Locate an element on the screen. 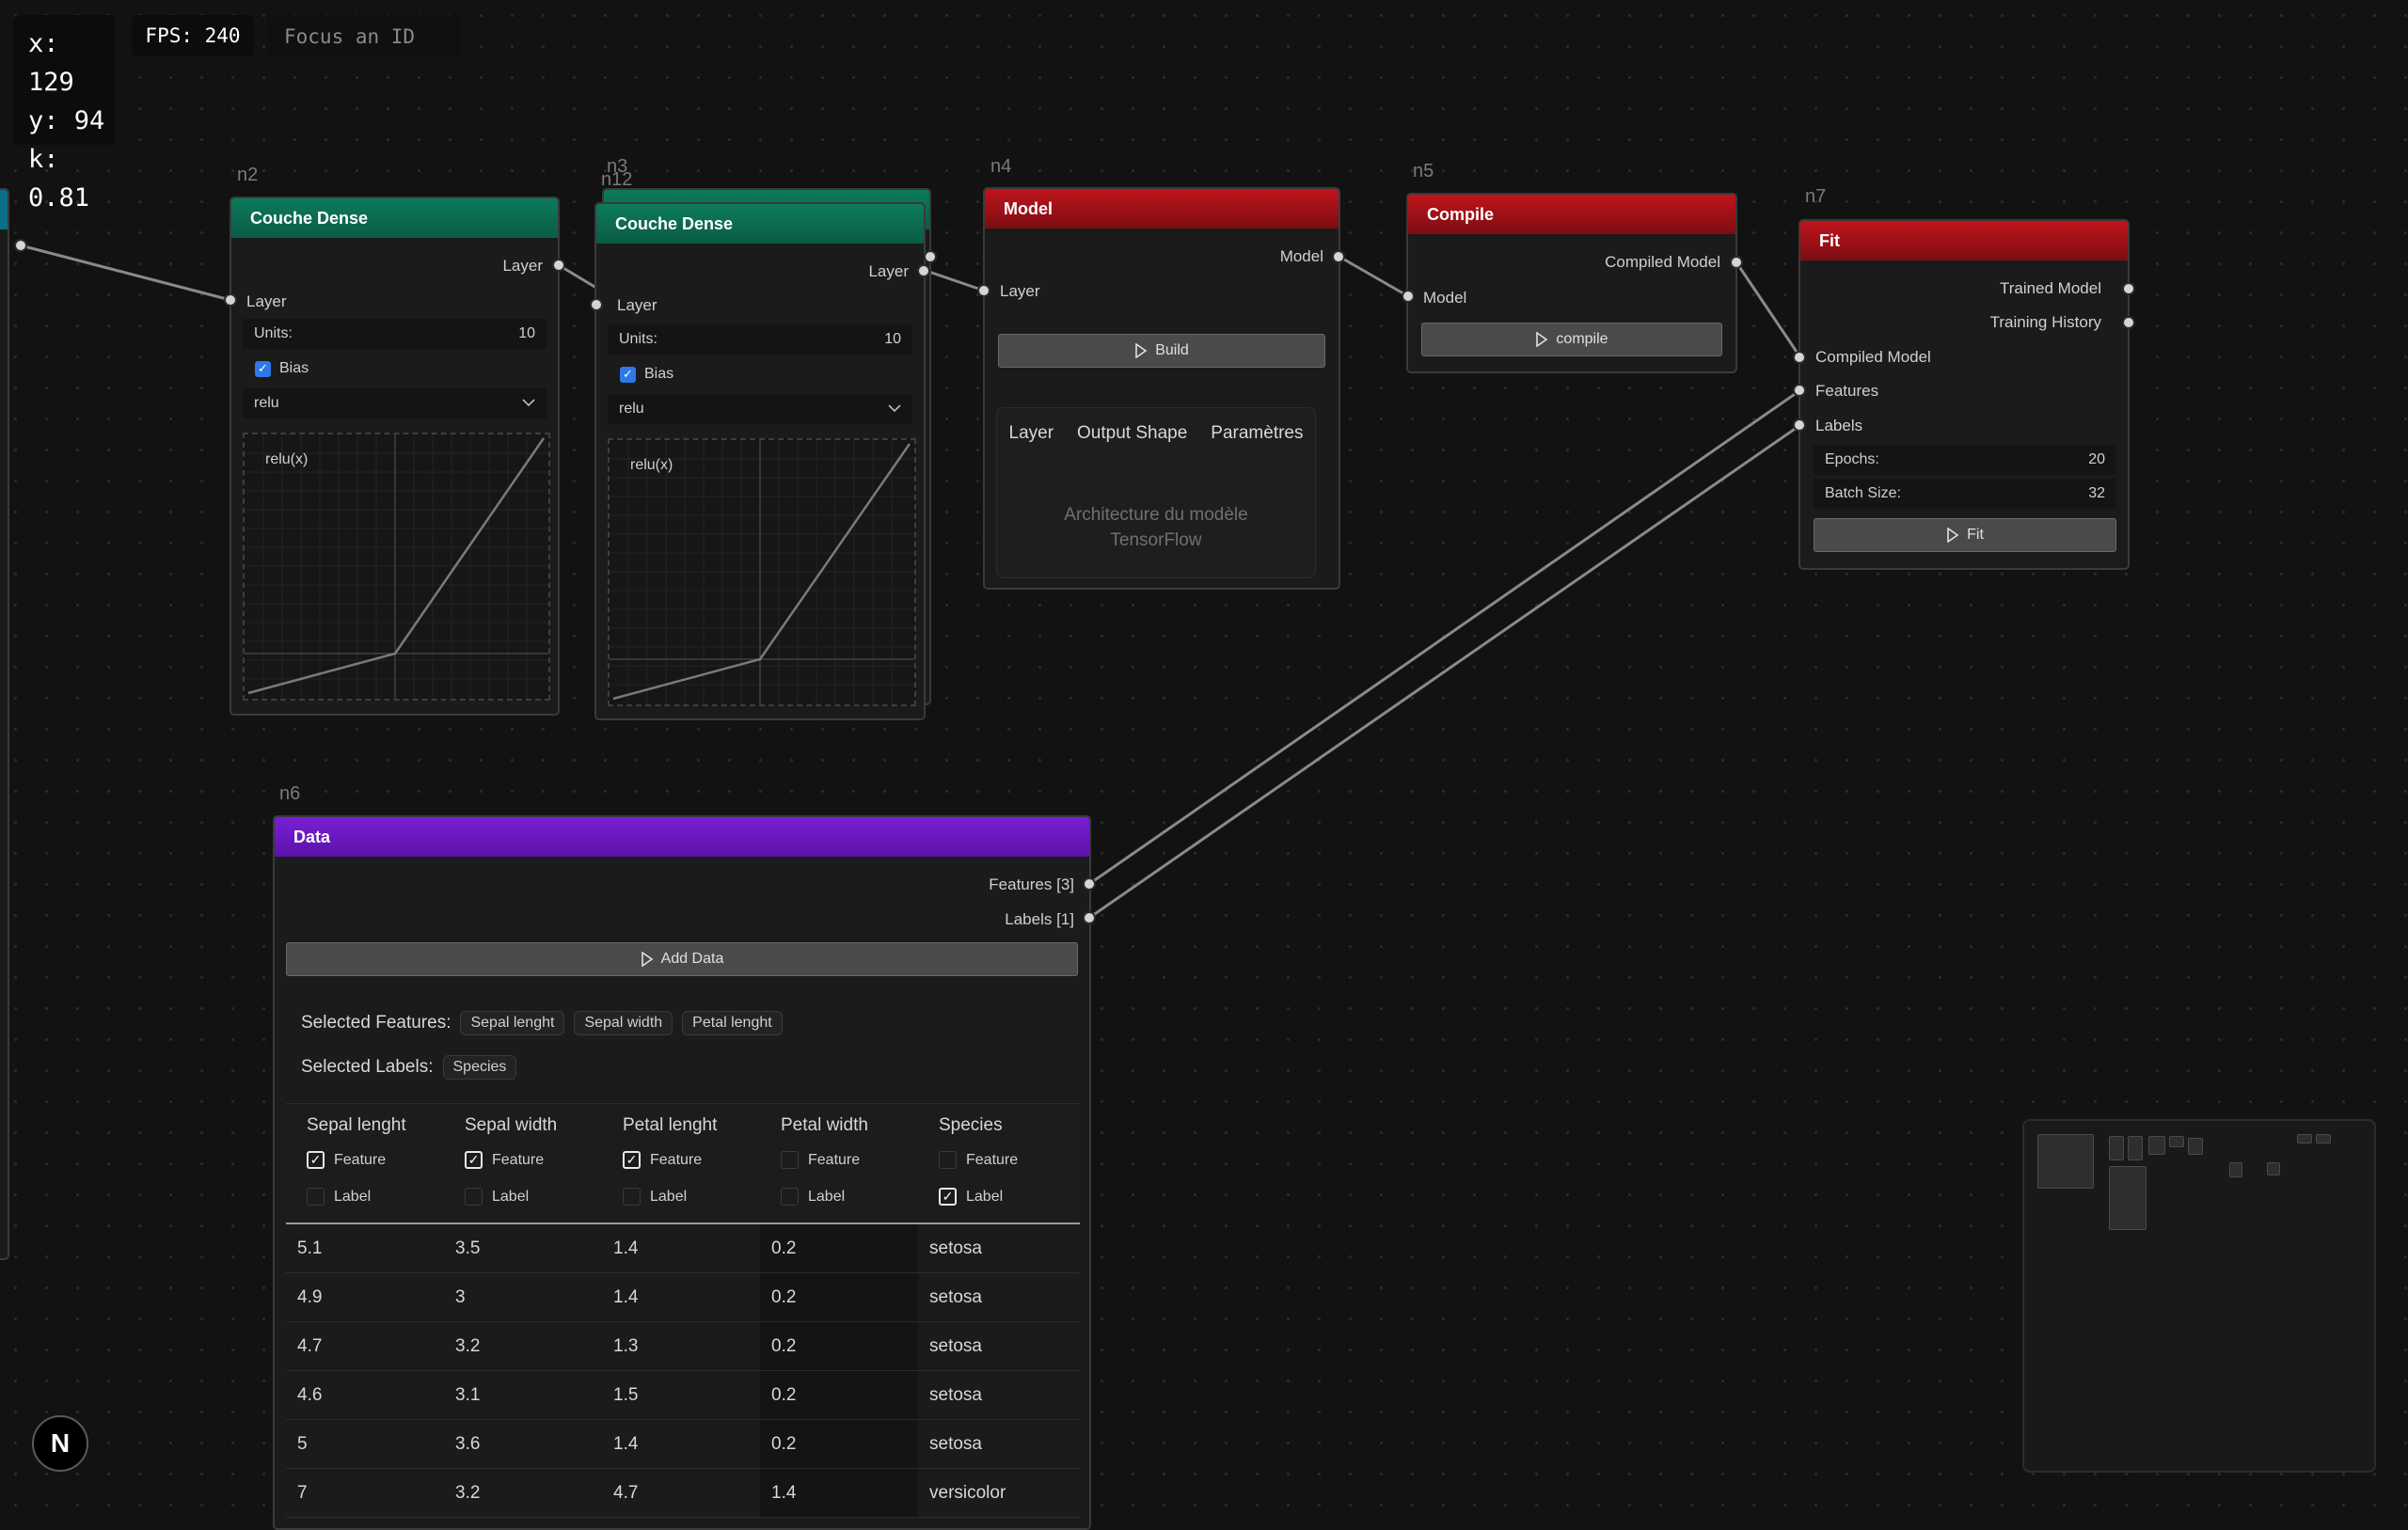 The width and height of the screenshot is (2408, 1530). node-n1-output-handle is located at coordinates (20, 245).